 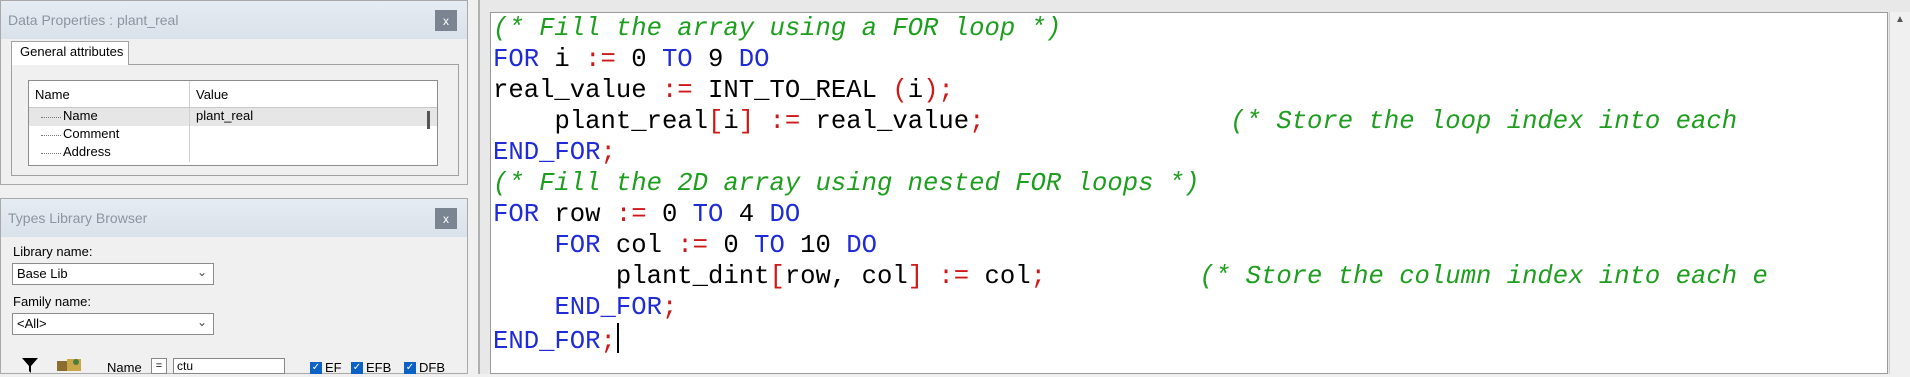 I want to click on code-comment: (* Fill the array using a FOR loop *), so click(x=777, y=28).